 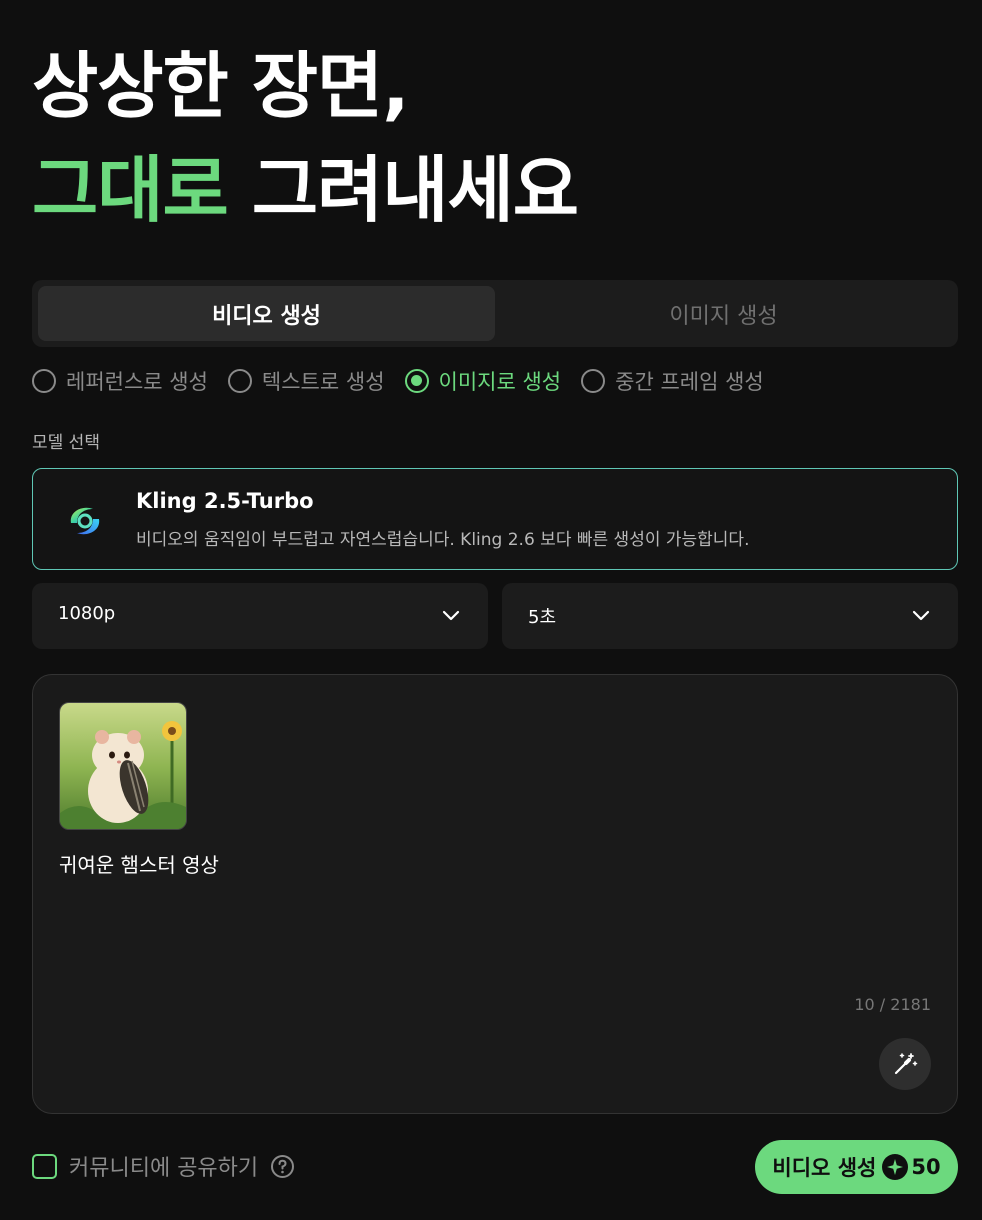 What do you see at coordinates (87, 613) in the screenshot?
I see `resolution-value: 1080p` at bounding box center [87, 613].